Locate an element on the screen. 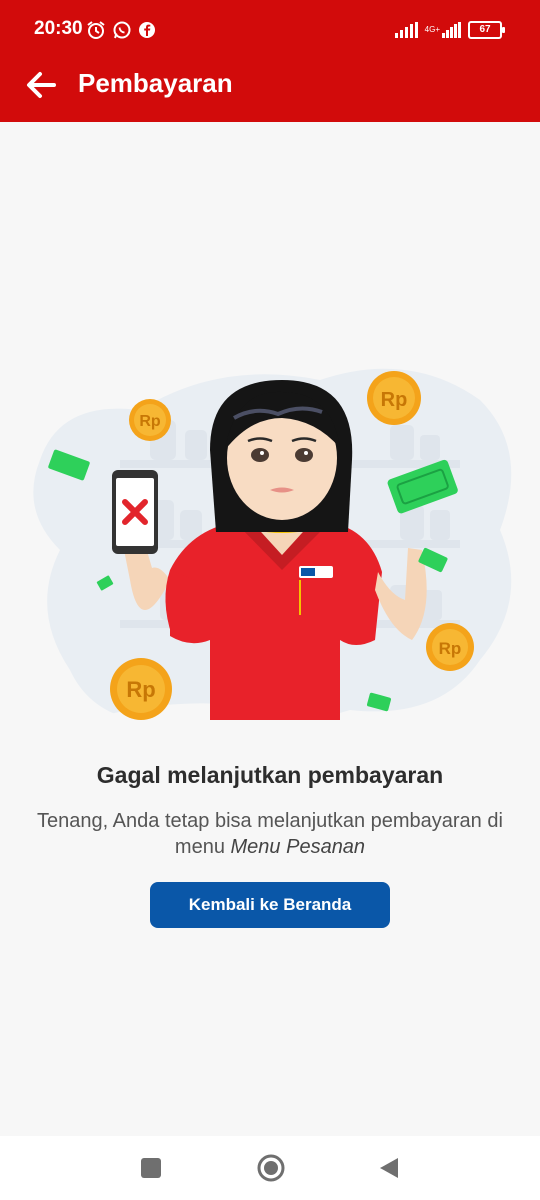 This screenshot has height=1200, width=540. status-notification-icons is located at coordinates (121, 30).